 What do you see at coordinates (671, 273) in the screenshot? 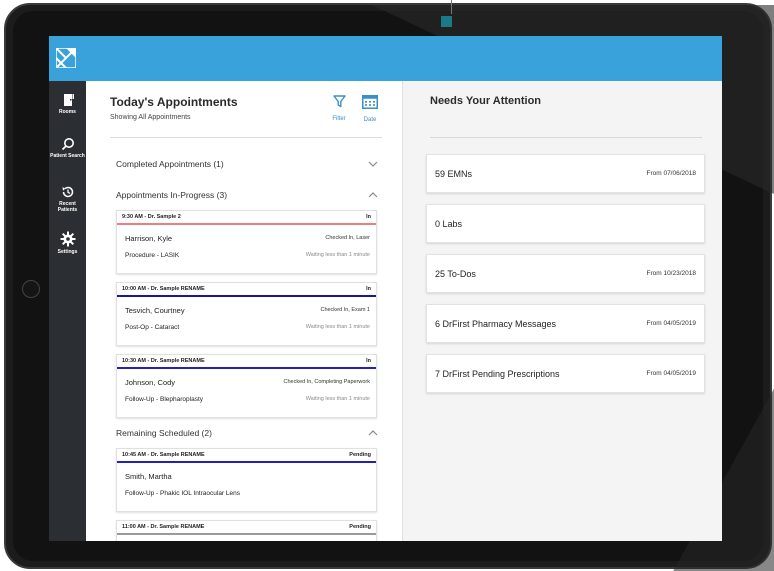
I see `attention-item-date: From 10/23/2018` at bounding box center [671, 273].